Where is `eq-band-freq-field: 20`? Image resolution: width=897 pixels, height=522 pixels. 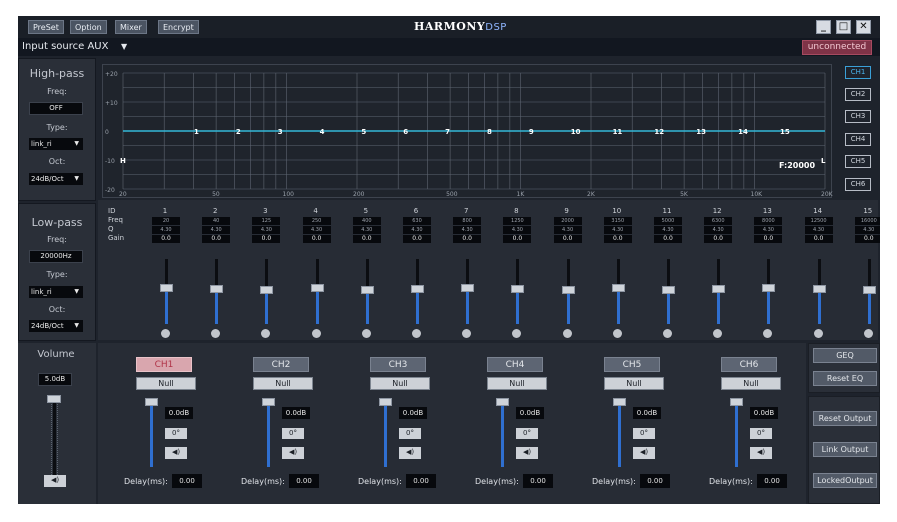
eq-band-freq-field: 20 is located at coordinates (166, 221).